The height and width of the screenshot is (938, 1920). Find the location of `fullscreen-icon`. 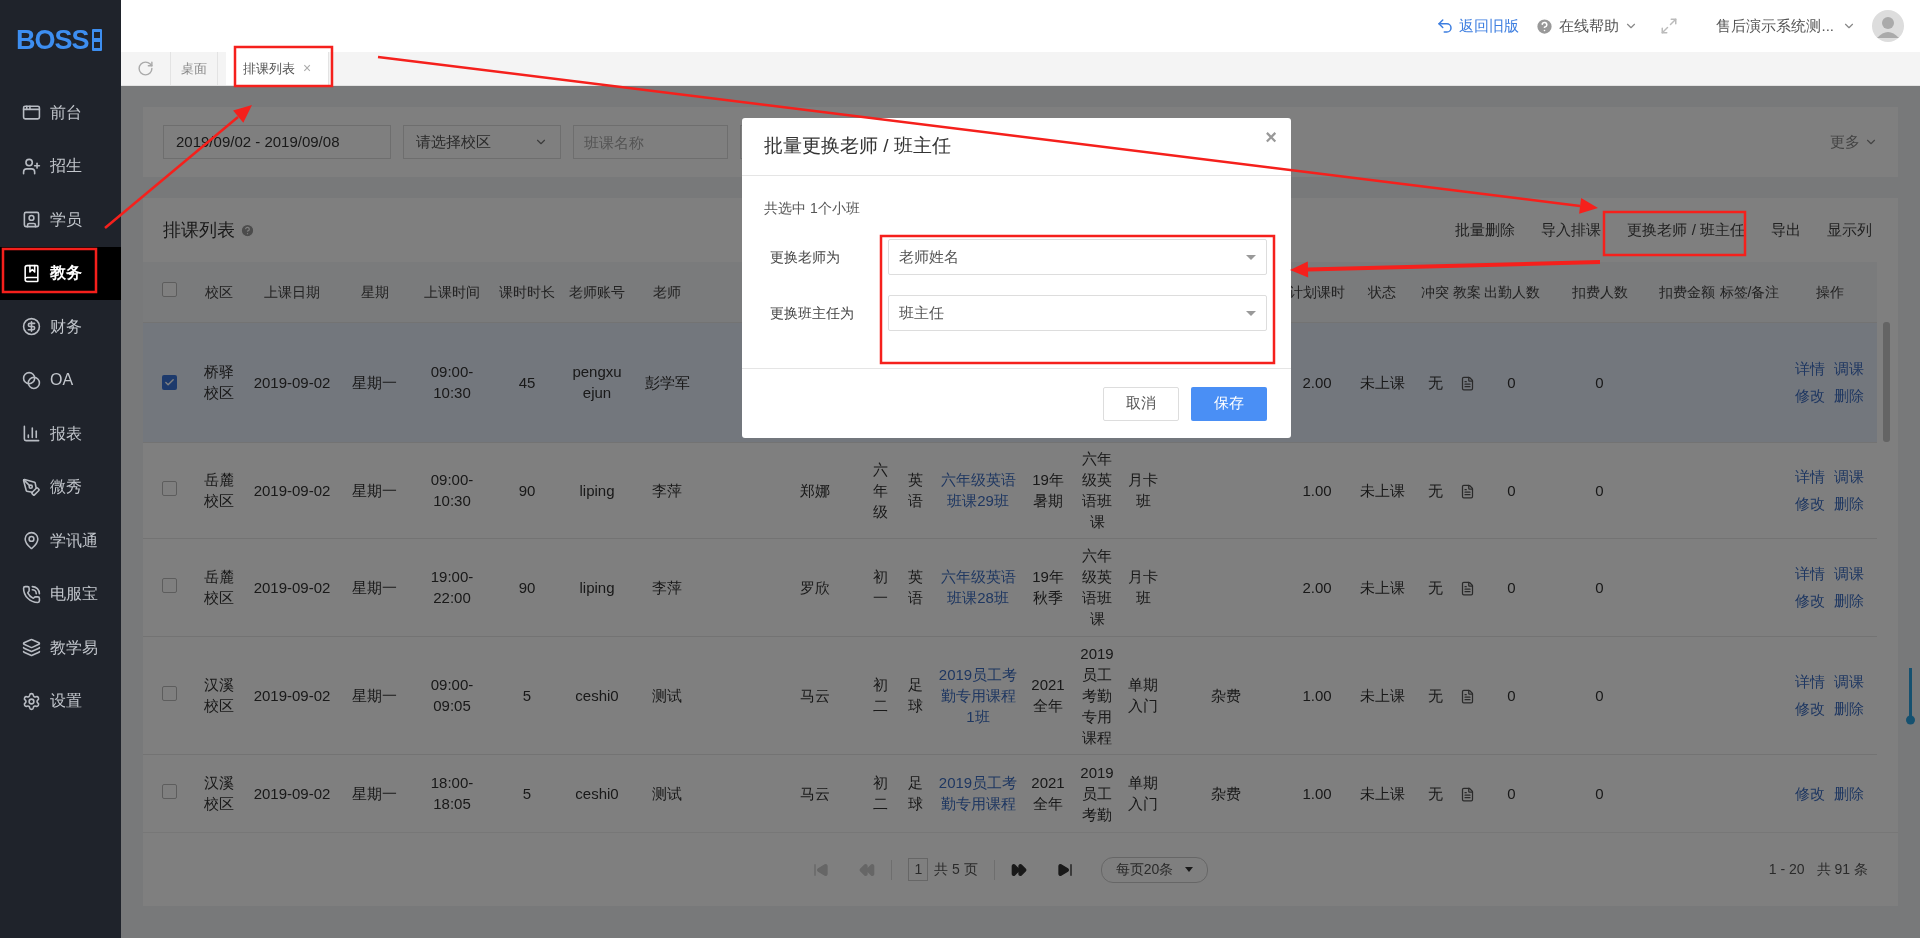

fullscreen-icon is located at coordinates (1669, 26).